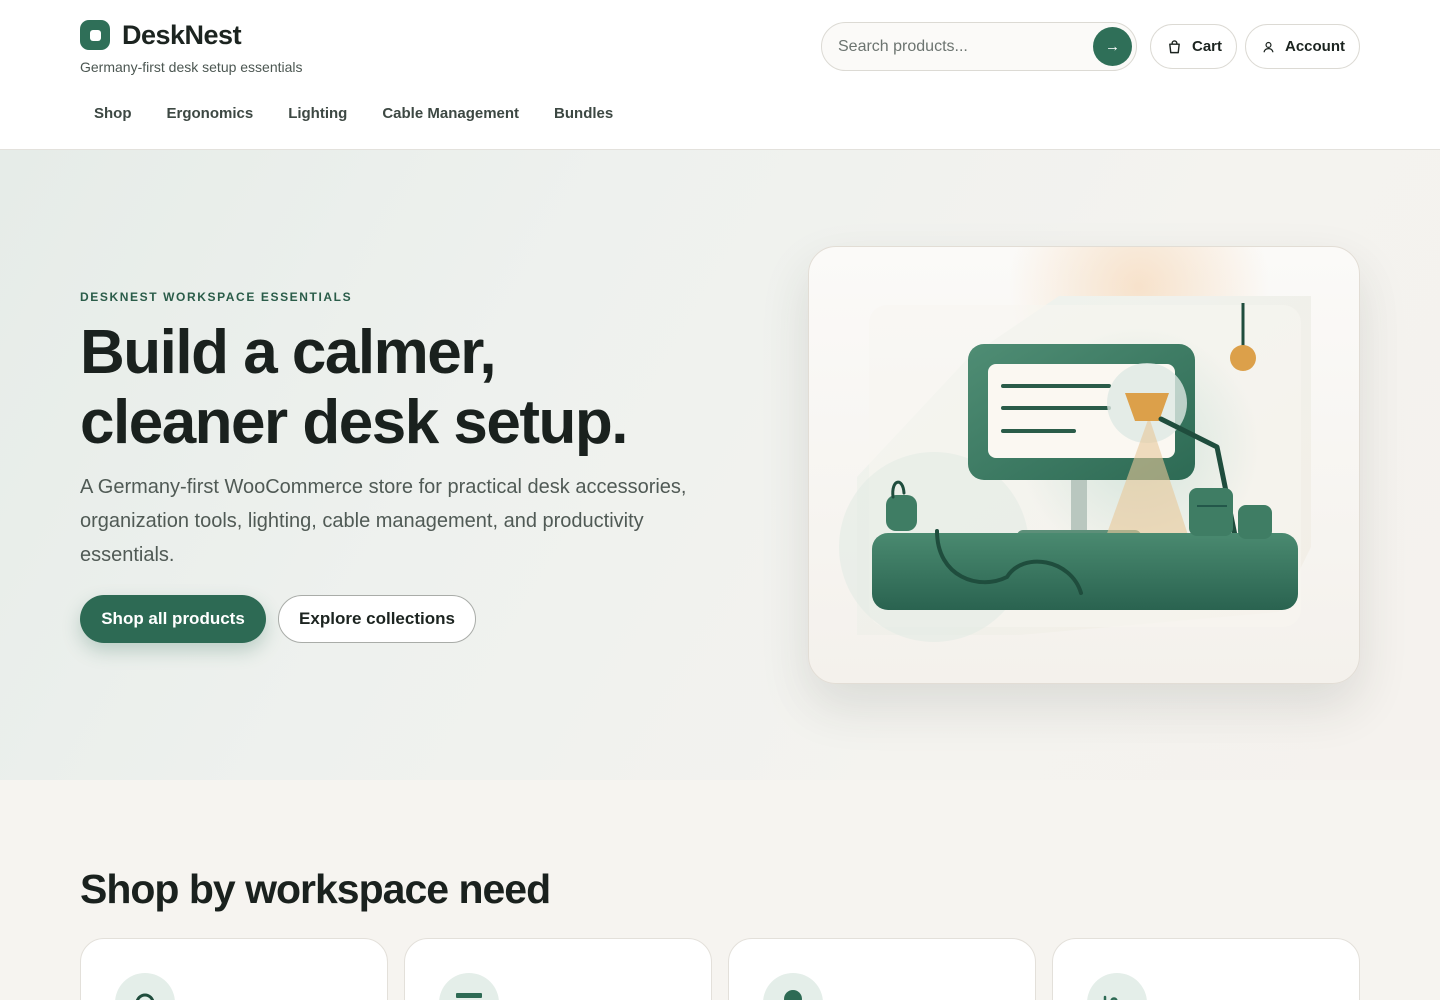 This screenshot has width=1440, height=1000. What do you see at coordinates (1315, 46) in the screenshot?
I see `account-label: Account` at bounding box center [1315, 46].